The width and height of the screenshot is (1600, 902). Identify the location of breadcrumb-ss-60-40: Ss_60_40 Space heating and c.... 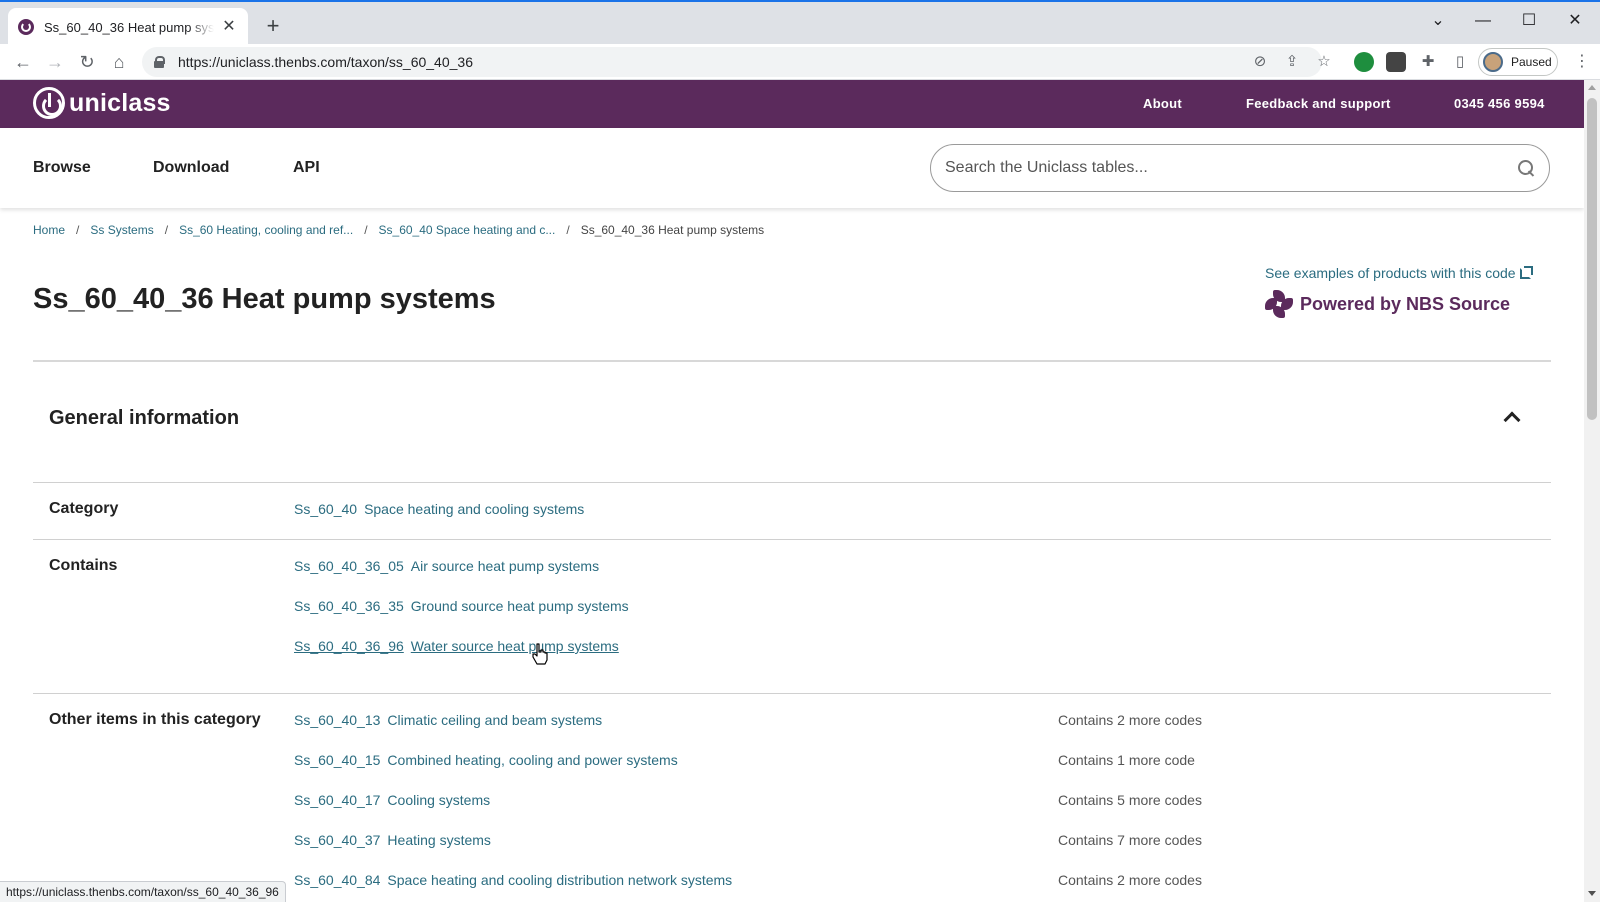
(467, 230).